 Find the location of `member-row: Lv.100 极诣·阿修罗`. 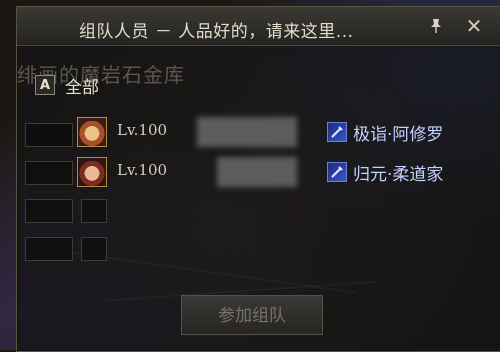

member-row: Lv.100 极诣·阿修罗 is located at coordinates (287, 134).